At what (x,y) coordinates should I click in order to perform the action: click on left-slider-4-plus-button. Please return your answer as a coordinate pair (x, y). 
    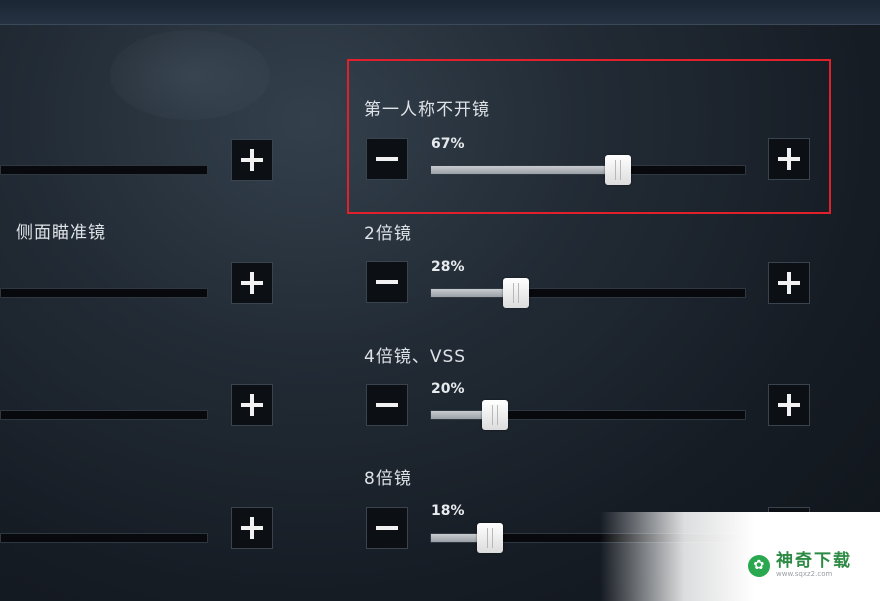
    Looking at the image, I should click on (252, 528).